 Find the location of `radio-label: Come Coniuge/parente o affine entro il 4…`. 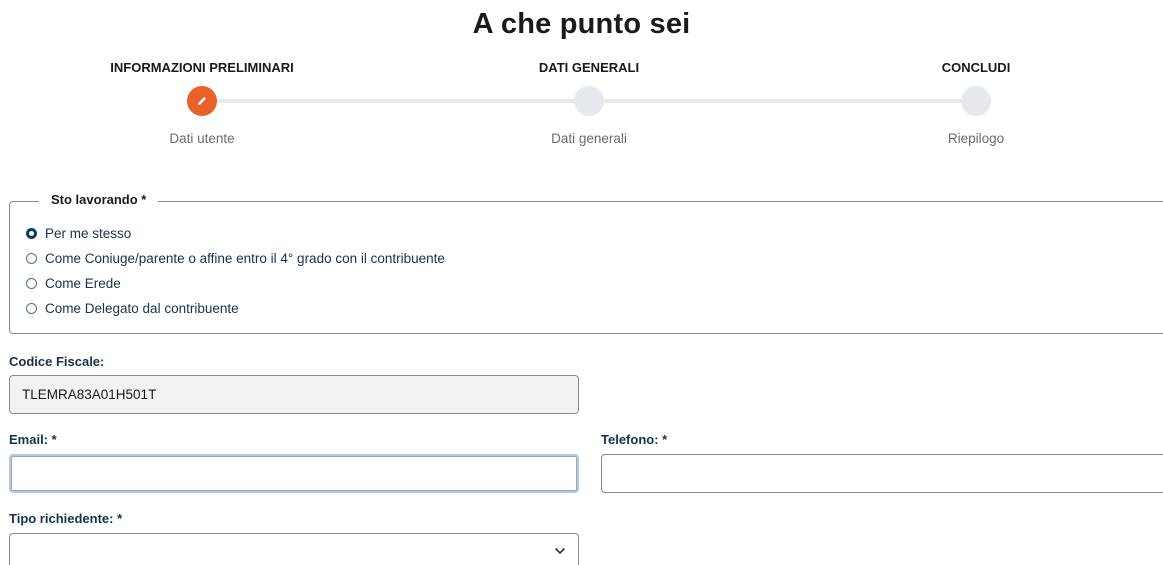

radio-label: Come Coniuge/parente o affine entro il 4… is located at coordinates (245, 258).